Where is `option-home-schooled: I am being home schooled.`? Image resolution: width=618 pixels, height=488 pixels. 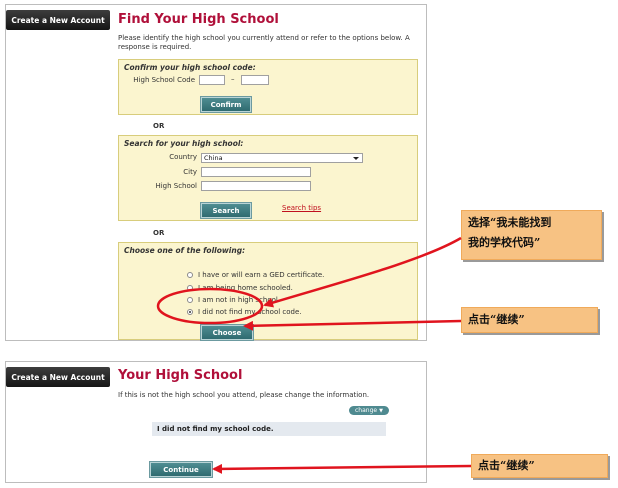
option-home-schooled: I am being home schooled. is located at coordinates (240, 288).